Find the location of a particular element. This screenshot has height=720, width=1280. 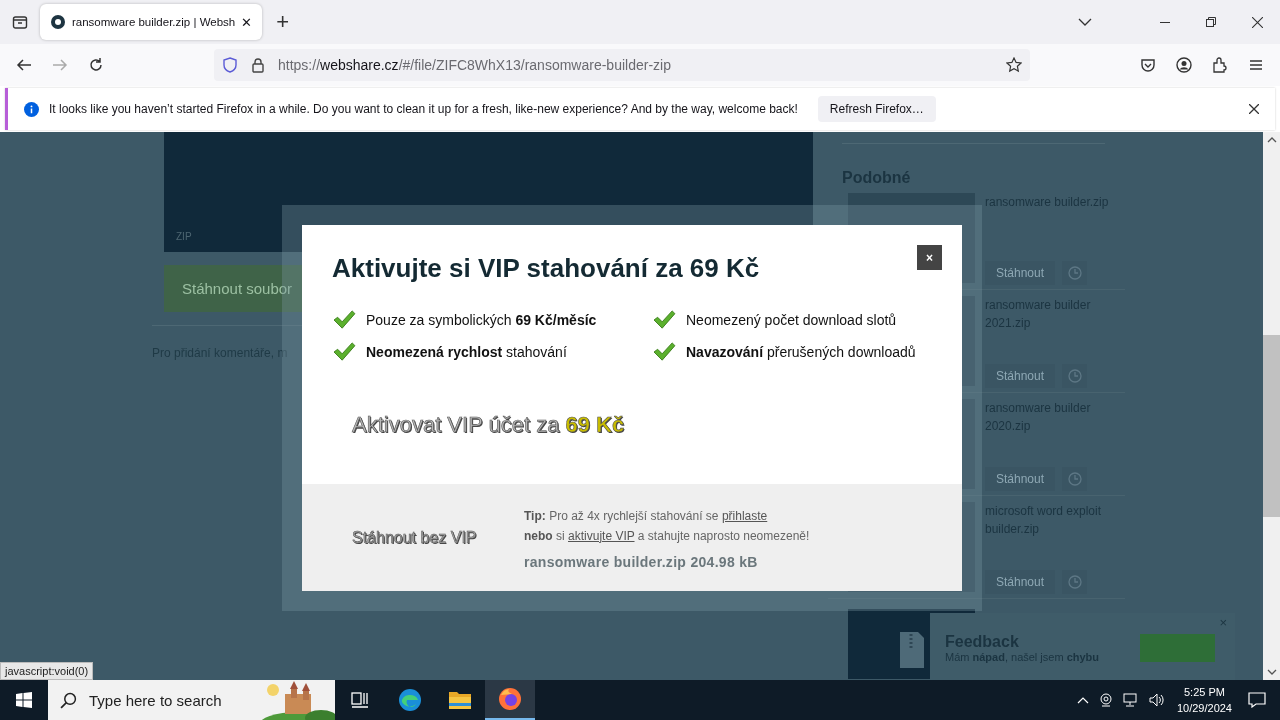

close-tab-icon: ✕ is located at coordinates (247, 22).